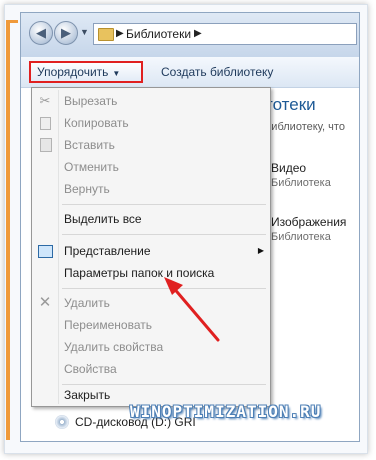 The width and height of the screenshot is (376, 460). Describe the element at coordinates (87, 303) in the screenshot. I see `menu-item-label: Удалить` at that location.